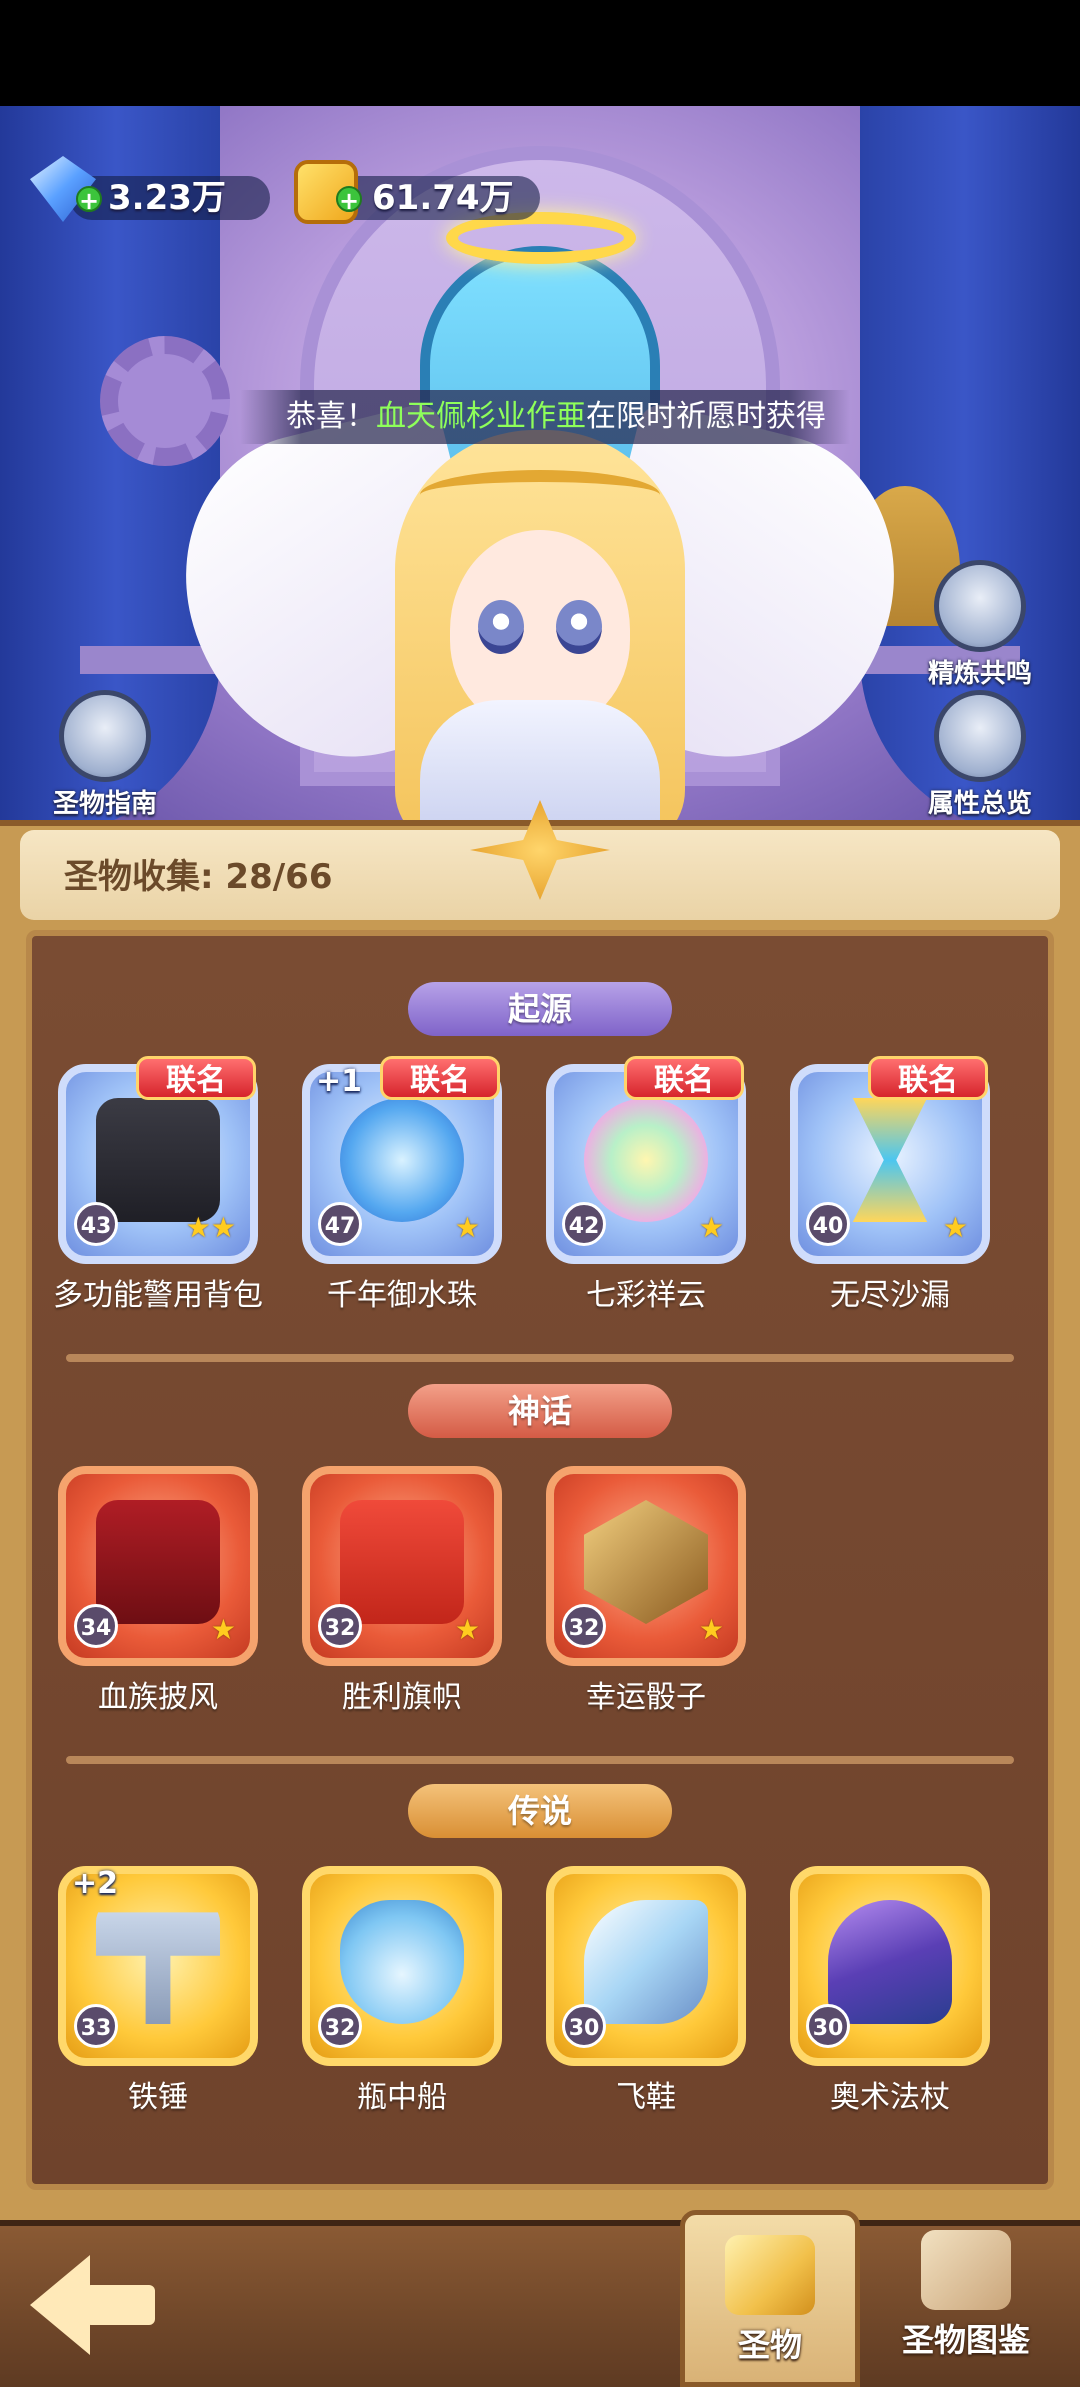 Image resolution: width=1080 pixels, height=2387 pixels. What do you see at coordinates (158, 2097) in the screenshot?
I see `relic-name: 铁锤` at bounding box center [158, 2097].